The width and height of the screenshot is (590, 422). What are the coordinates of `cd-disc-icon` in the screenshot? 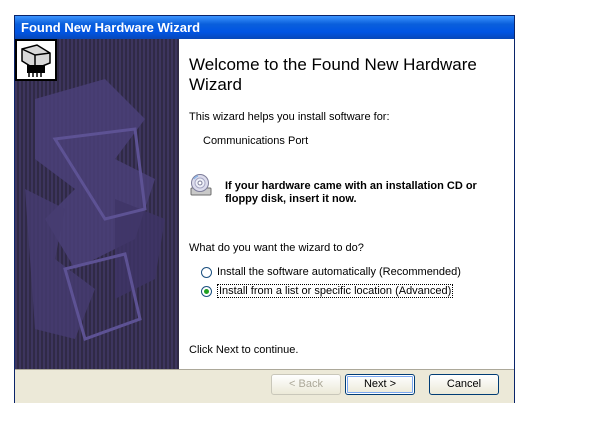 It's located at (201, 185).